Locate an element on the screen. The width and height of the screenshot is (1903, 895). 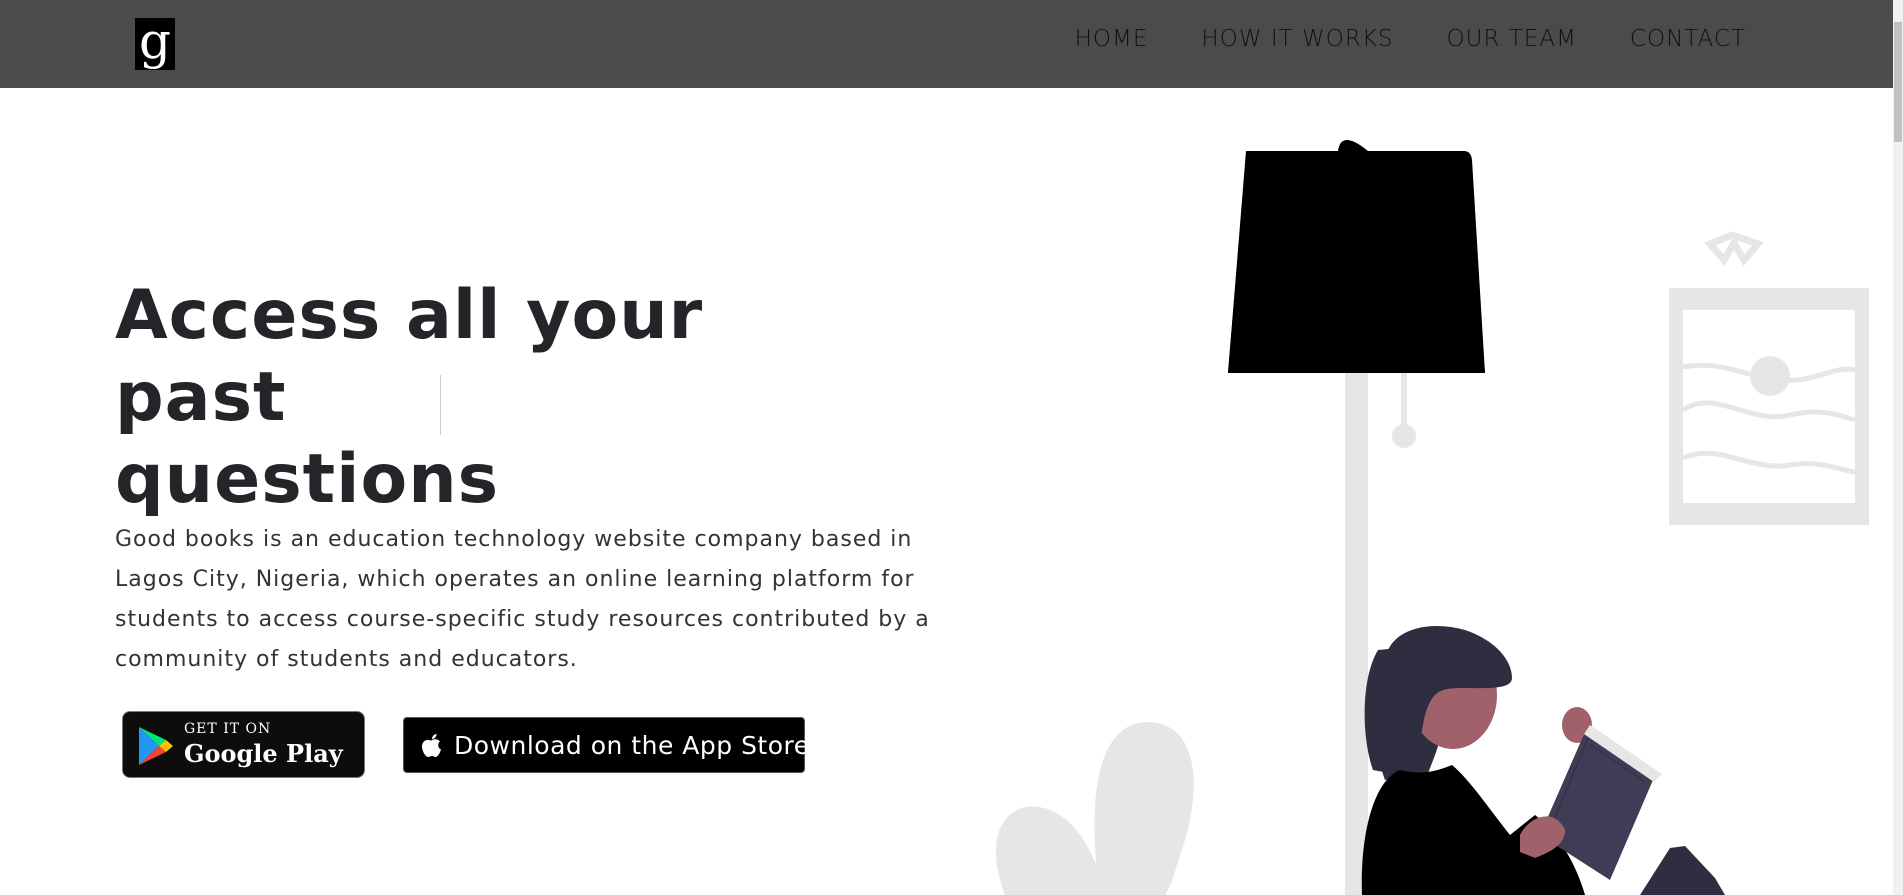
nav-link-how-it-works: HOW IT WORKS is located at coordinates (1297, 39).